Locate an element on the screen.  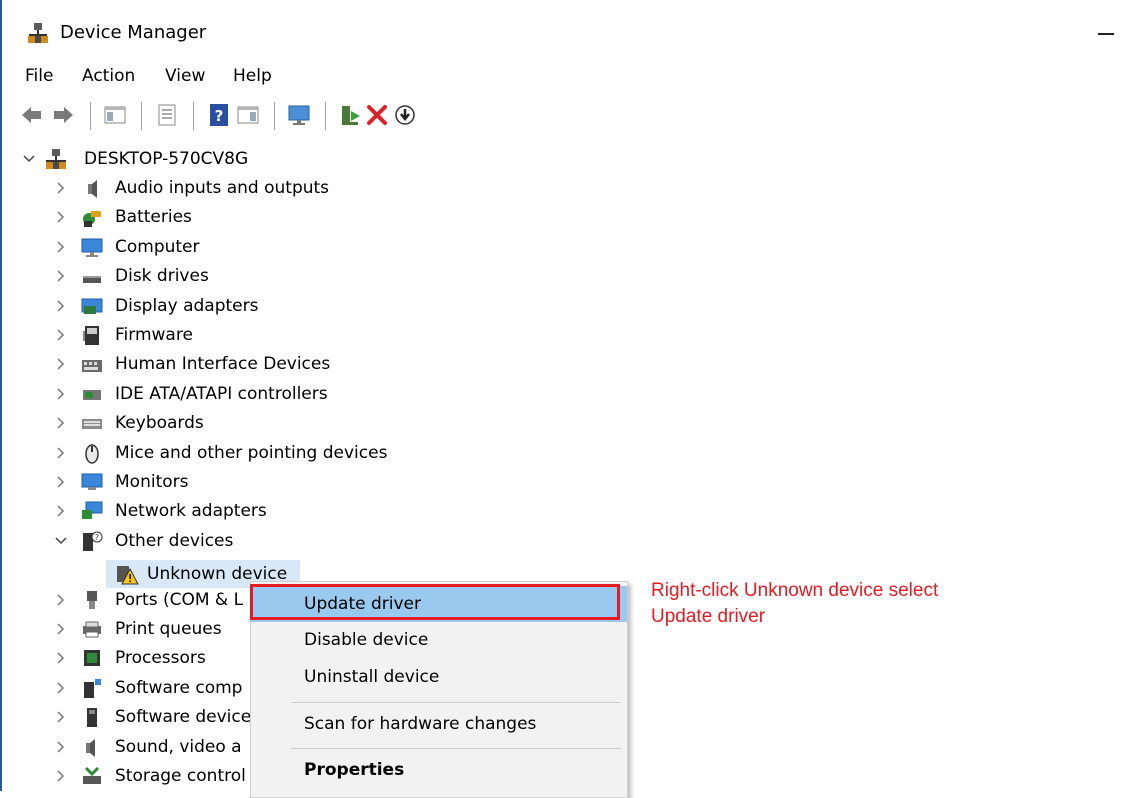
tree-item: Batteries is located at coordinates (212, 217).